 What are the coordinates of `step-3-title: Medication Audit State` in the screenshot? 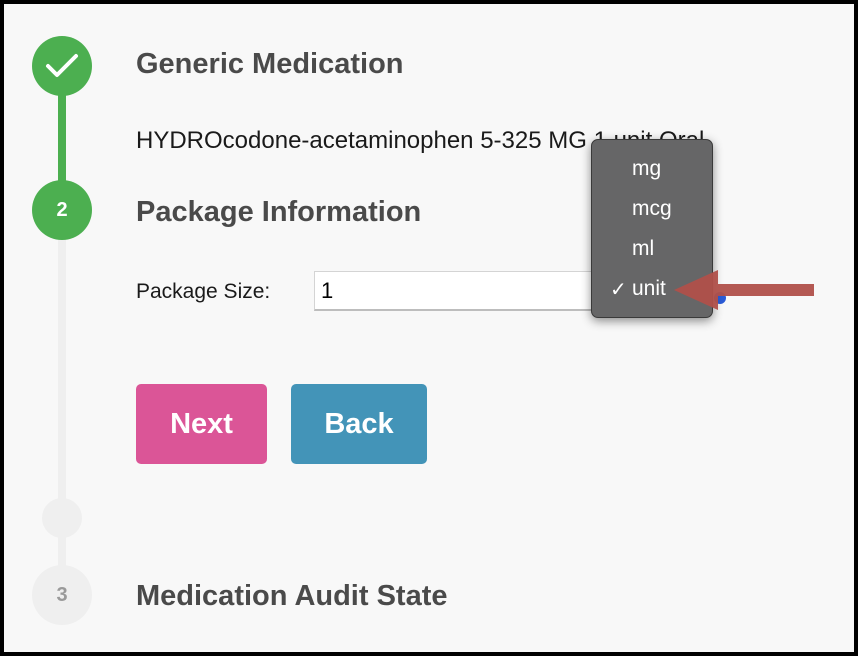 It's located at (292, 596).